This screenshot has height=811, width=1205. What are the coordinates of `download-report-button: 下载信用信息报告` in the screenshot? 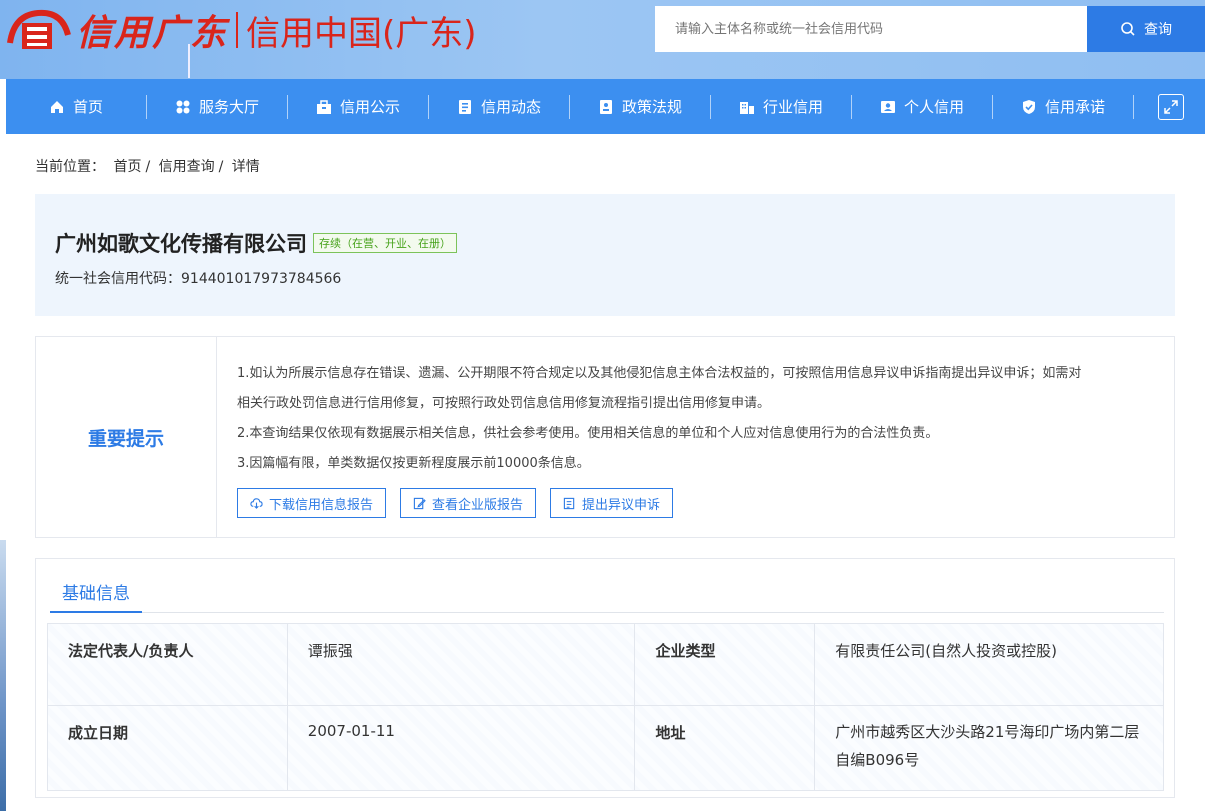 It's located at (312, 503).